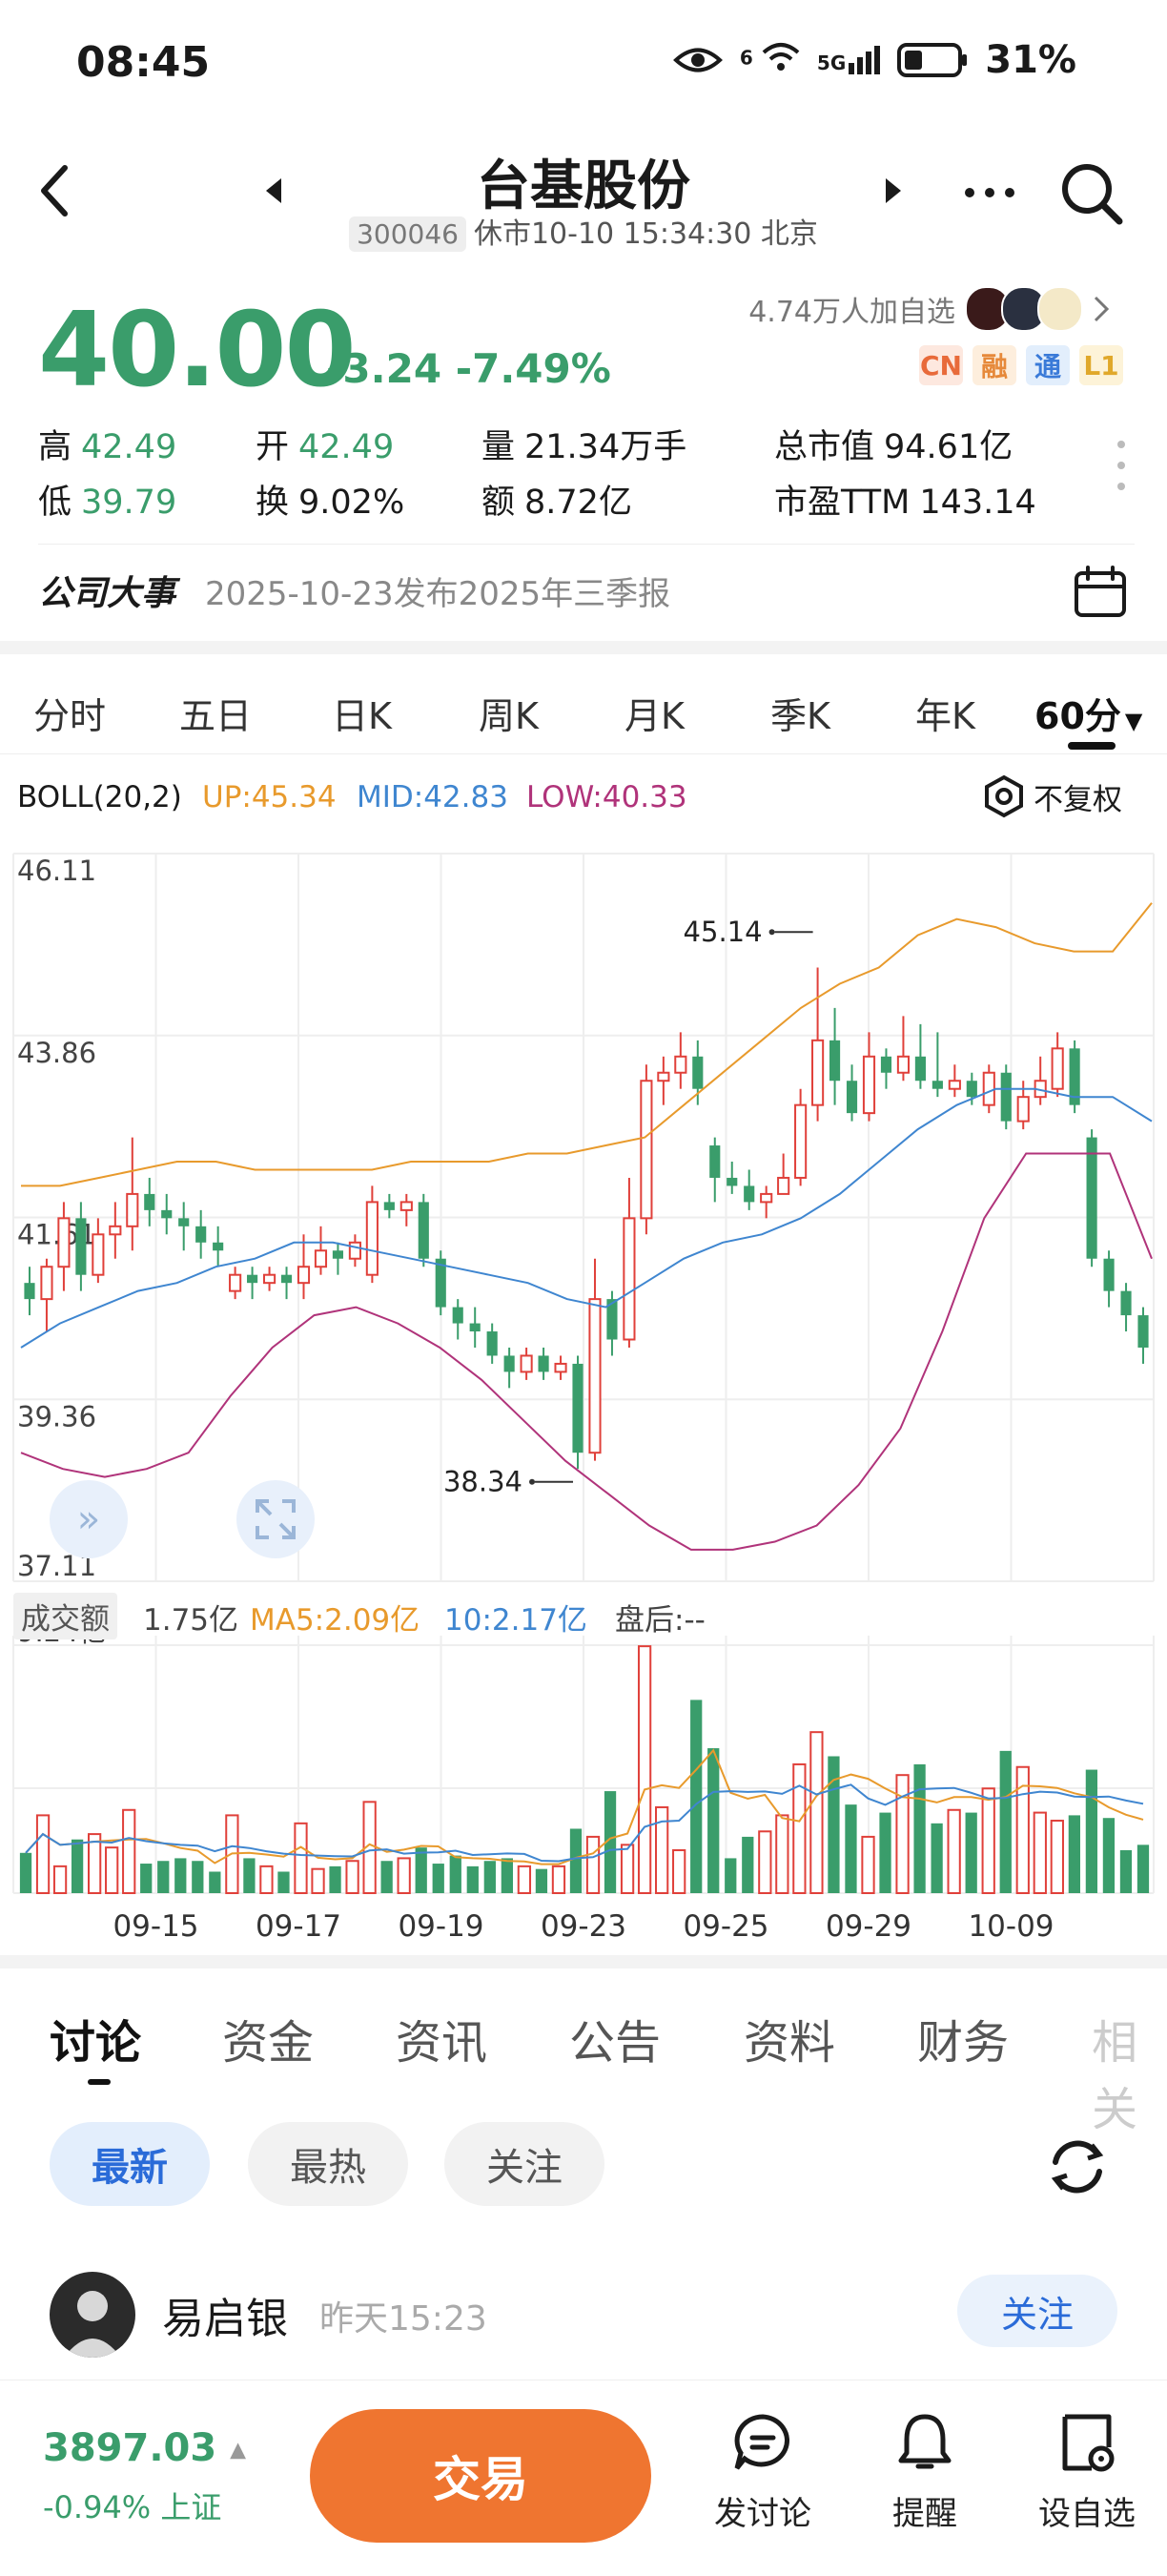 The height and width of the screenshot is (2576, 1167). What do you see at coordinates (130, 2164) in the screenshot?
I see `filter-latest: 最新` at bounding box center [130, 2164].